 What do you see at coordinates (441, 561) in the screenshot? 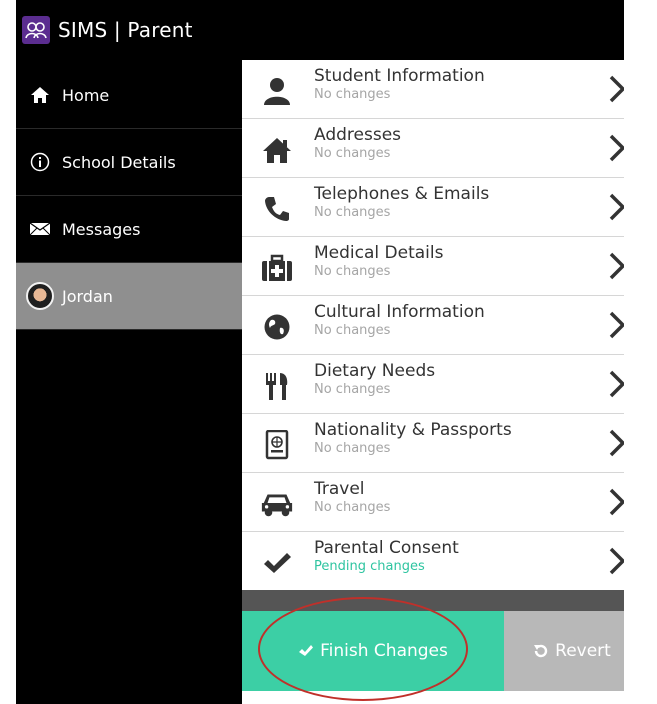
I see `list-item-parental-consent: Parental Consent Pending changes` at bounding box center [441, 561].